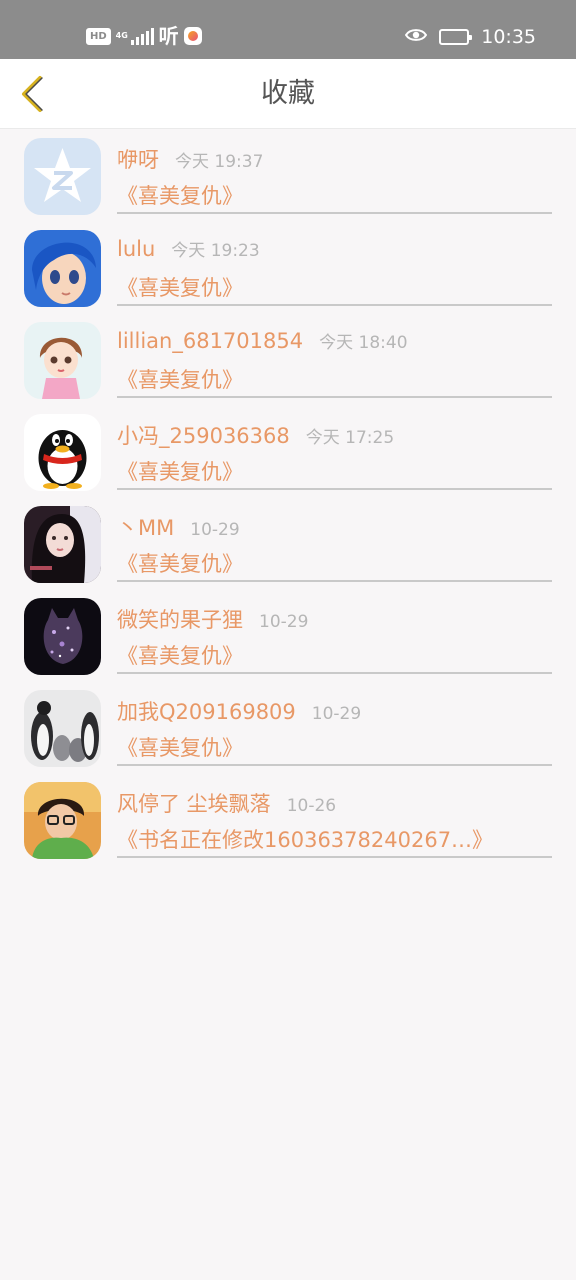 The height and width of the screenshot is (1280, 576). What do you see at coordinates (146, 528) in the screenshot?
I see `user-name: 丶MM` at bounding box center [146, 528].